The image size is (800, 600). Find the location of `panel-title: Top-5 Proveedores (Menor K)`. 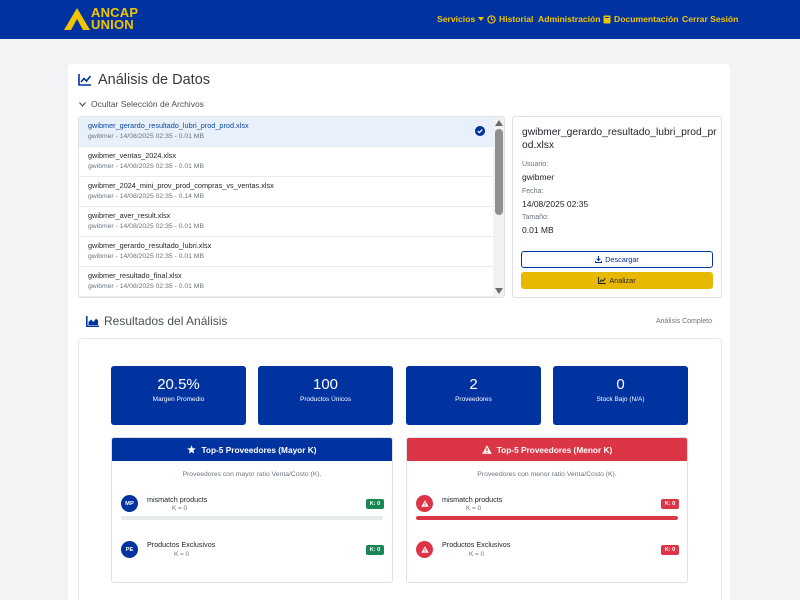

panel-title: Top-5 Proveedores (Menor K) is located at coordinates (554, 449).